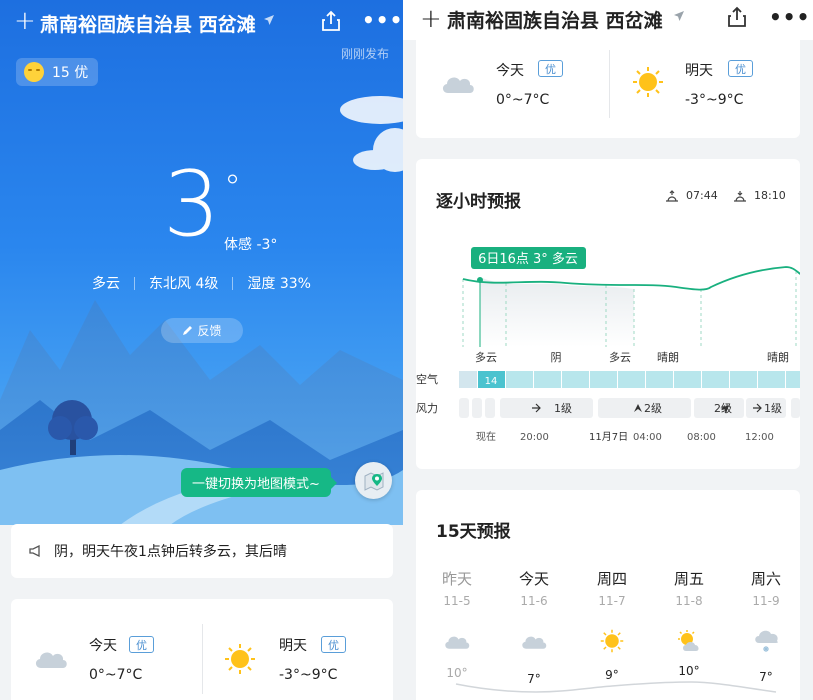 This screenshot has width=813, height=700. What do you see at coordinates (480, 280) in the screenshot?
I see `now-marker-dot` at bounding box center [480, 280].